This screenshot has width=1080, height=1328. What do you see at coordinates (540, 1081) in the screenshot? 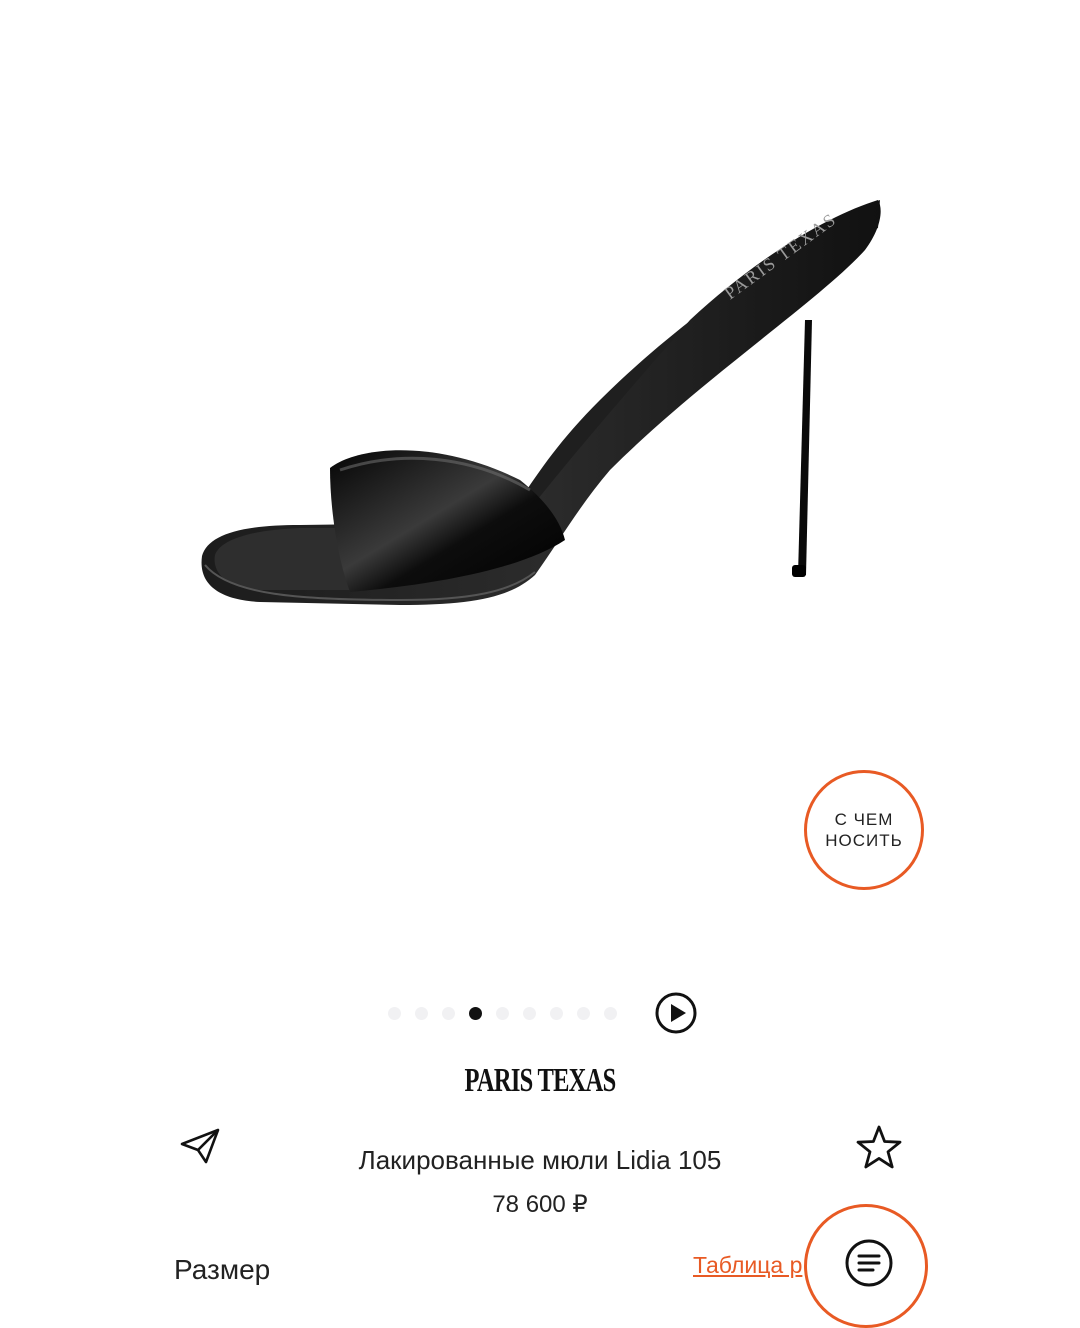
I see `brand-name: PARIS TEXAS` at bounding box center [540, 1081].